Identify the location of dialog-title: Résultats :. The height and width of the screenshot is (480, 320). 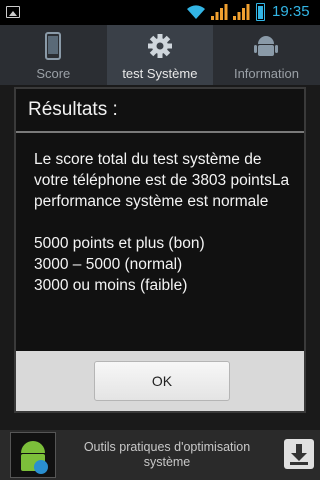
(73, 109).